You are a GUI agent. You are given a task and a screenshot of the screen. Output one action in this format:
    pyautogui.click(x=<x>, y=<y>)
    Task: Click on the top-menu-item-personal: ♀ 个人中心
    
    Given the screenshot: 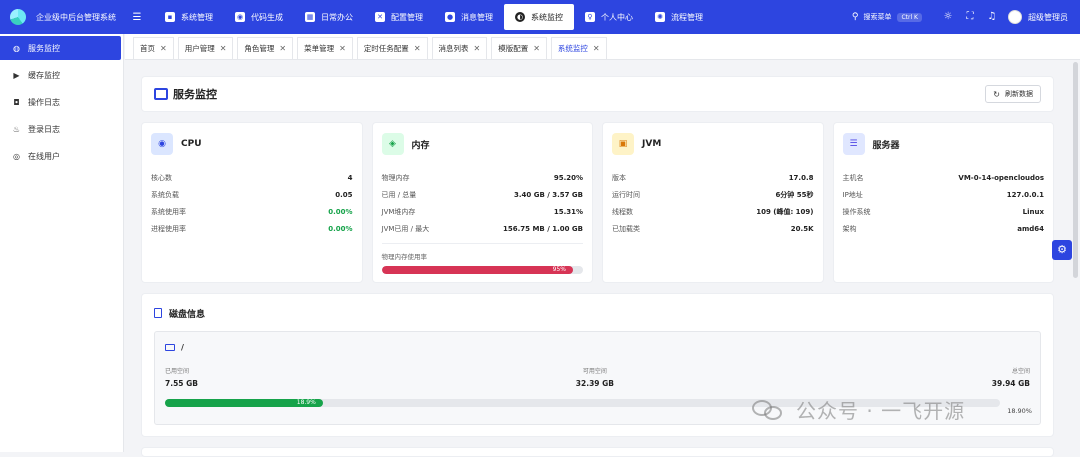 What is the action you would take?
    pyautogui.click(x=609, y=17)
    